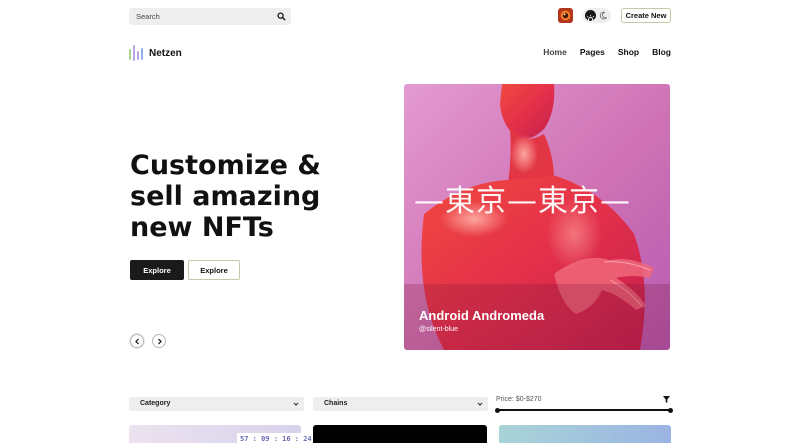 The width and height of the screenshot is (800, 443). Describe the element at coordinates (136, 53) in the screenshot. I see `logo-icon` at that location.